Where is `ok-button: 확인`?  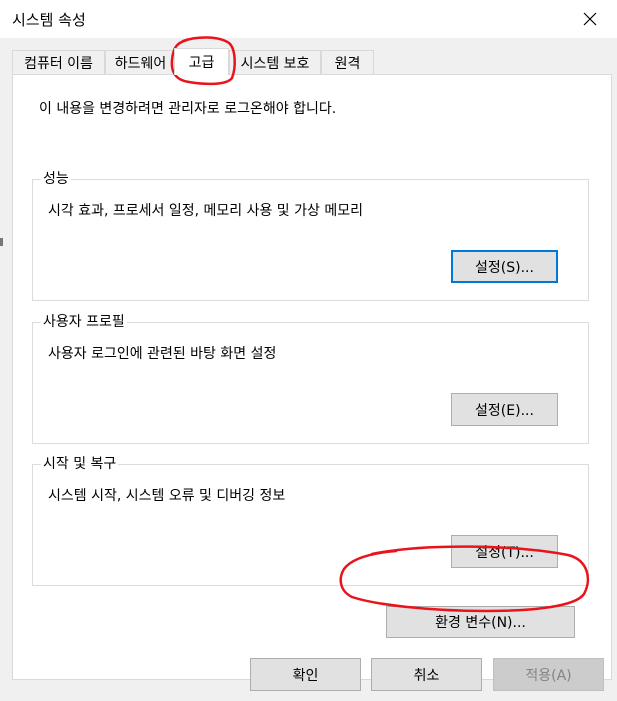 ok-button: 확인 is located at coordinates (305, 674).